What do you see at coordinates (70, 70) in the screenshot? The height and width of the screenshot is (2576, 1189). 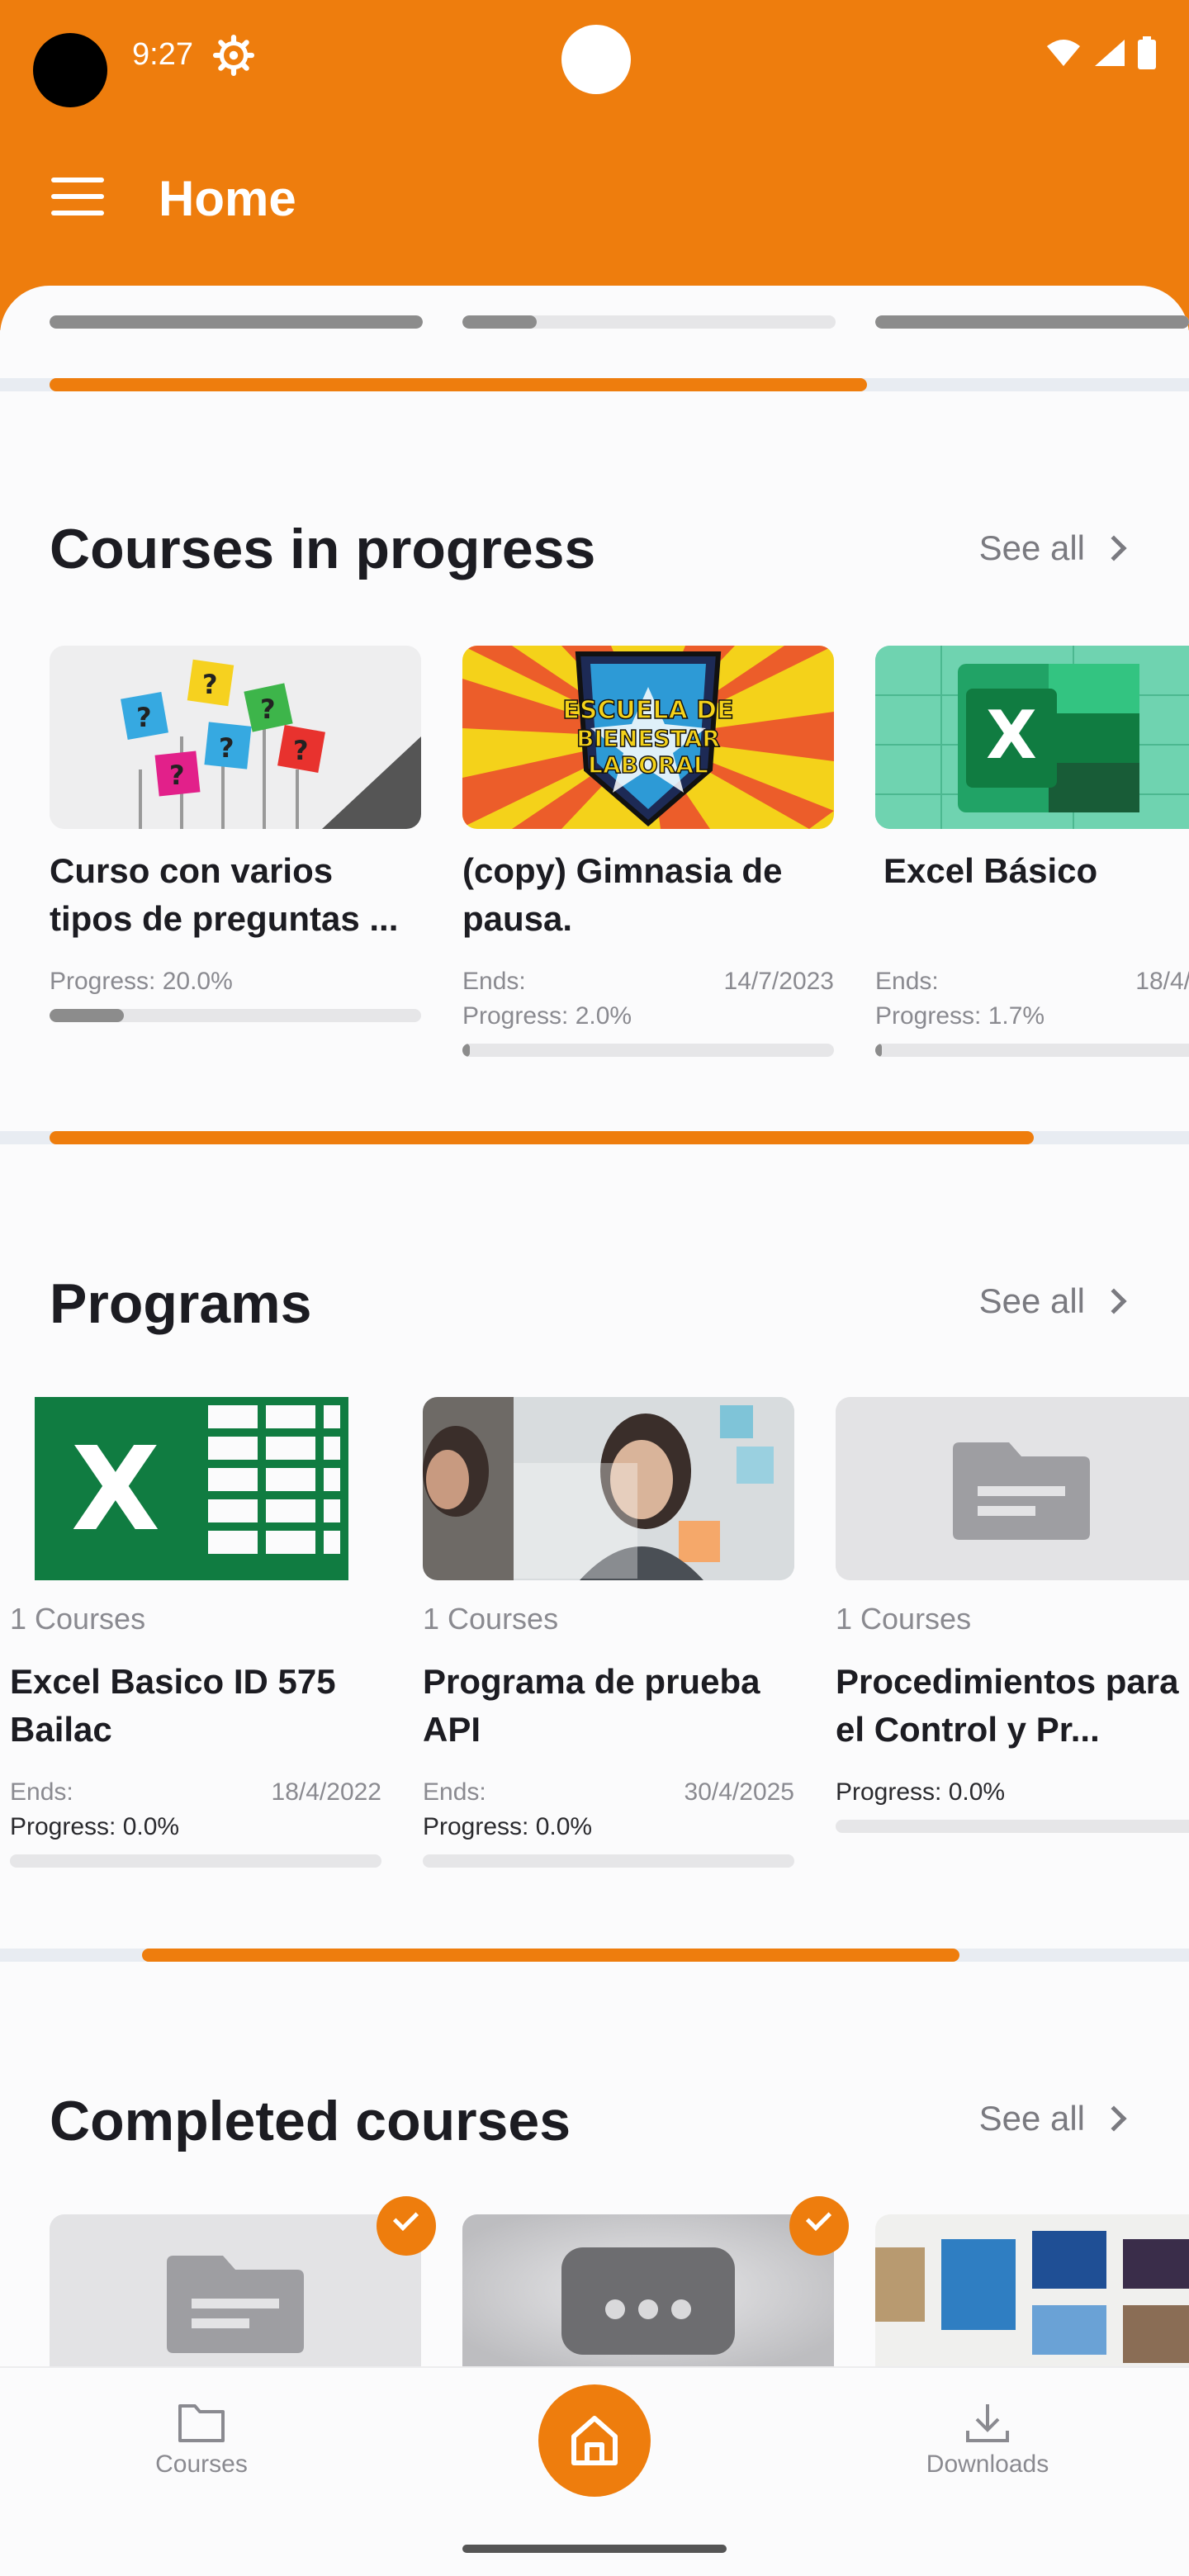 I see `camera-cutout` at bounding box center [70, 70].